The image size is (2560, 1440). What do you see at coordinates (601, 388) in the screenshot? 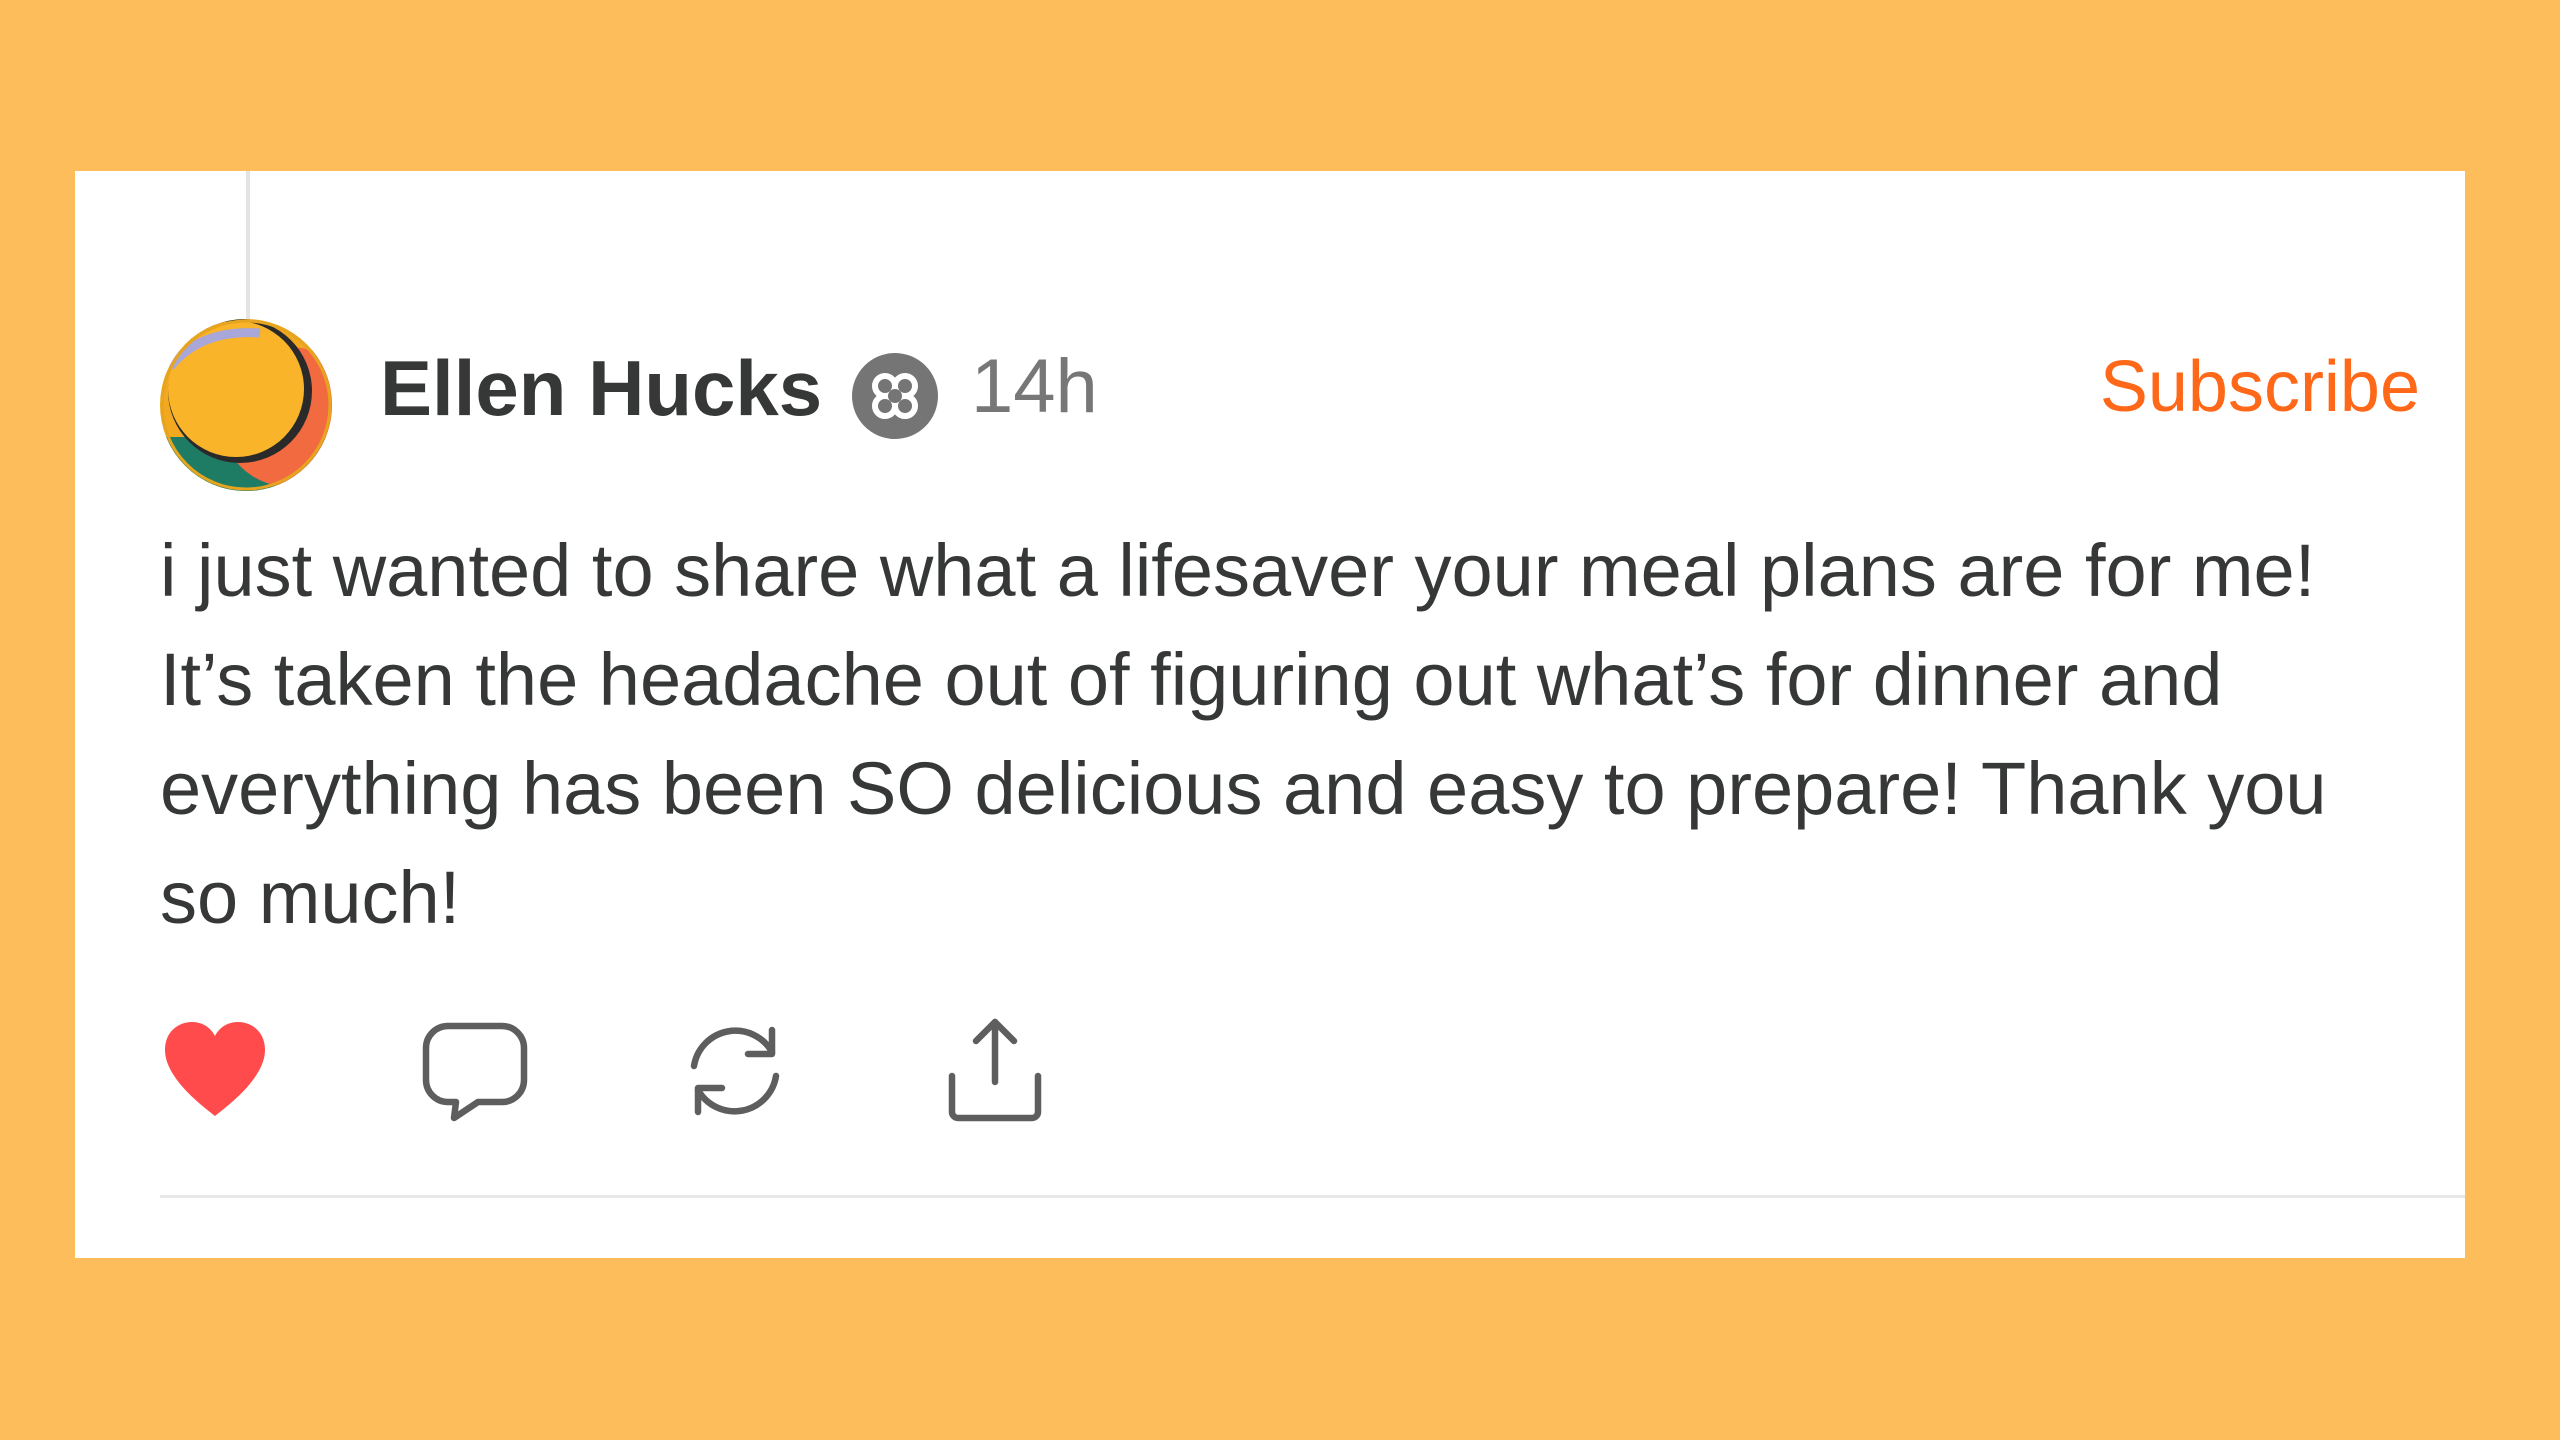
I see `author-name: Ellen Hucks` at bounding box center [601, 388].